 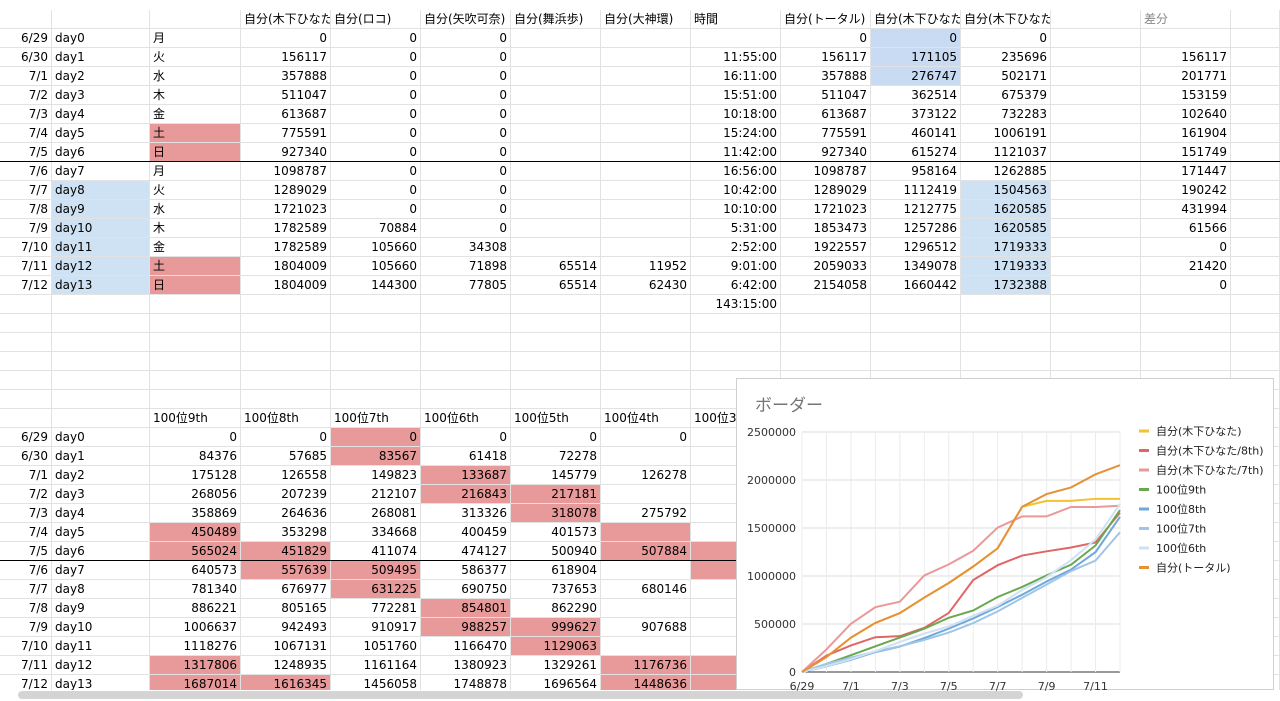 I want to click on weekday-cell: 土, so click(x=195, y=266).